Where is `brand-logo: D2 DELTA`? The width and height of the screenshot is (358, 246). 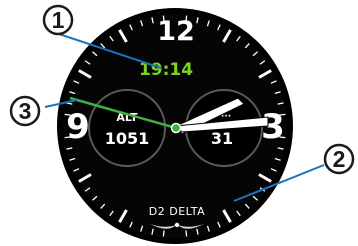
brand-logo: D2 DELTA is located at coordinates (177, 211).